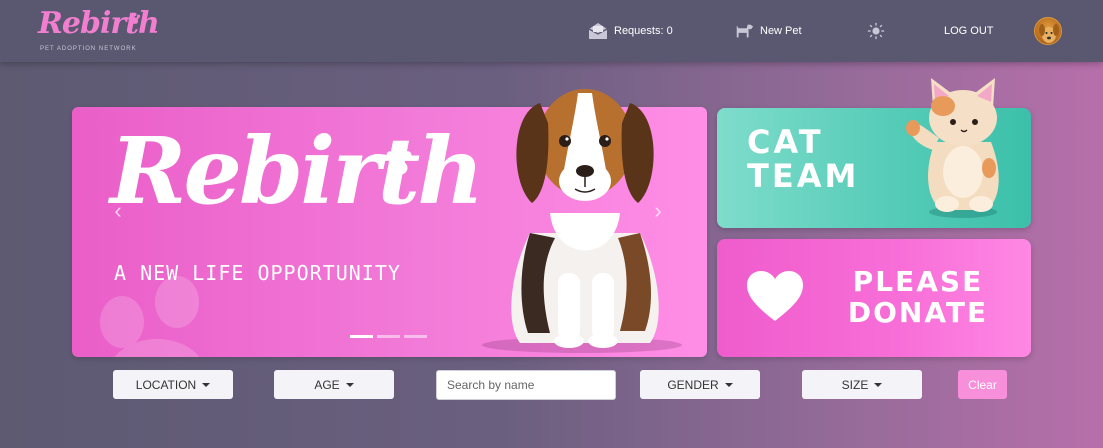  What do you see at coordinates (781, 31) in the screenshot?
I see `new-pet-label: New Pet` at bounding box center [781, 31].